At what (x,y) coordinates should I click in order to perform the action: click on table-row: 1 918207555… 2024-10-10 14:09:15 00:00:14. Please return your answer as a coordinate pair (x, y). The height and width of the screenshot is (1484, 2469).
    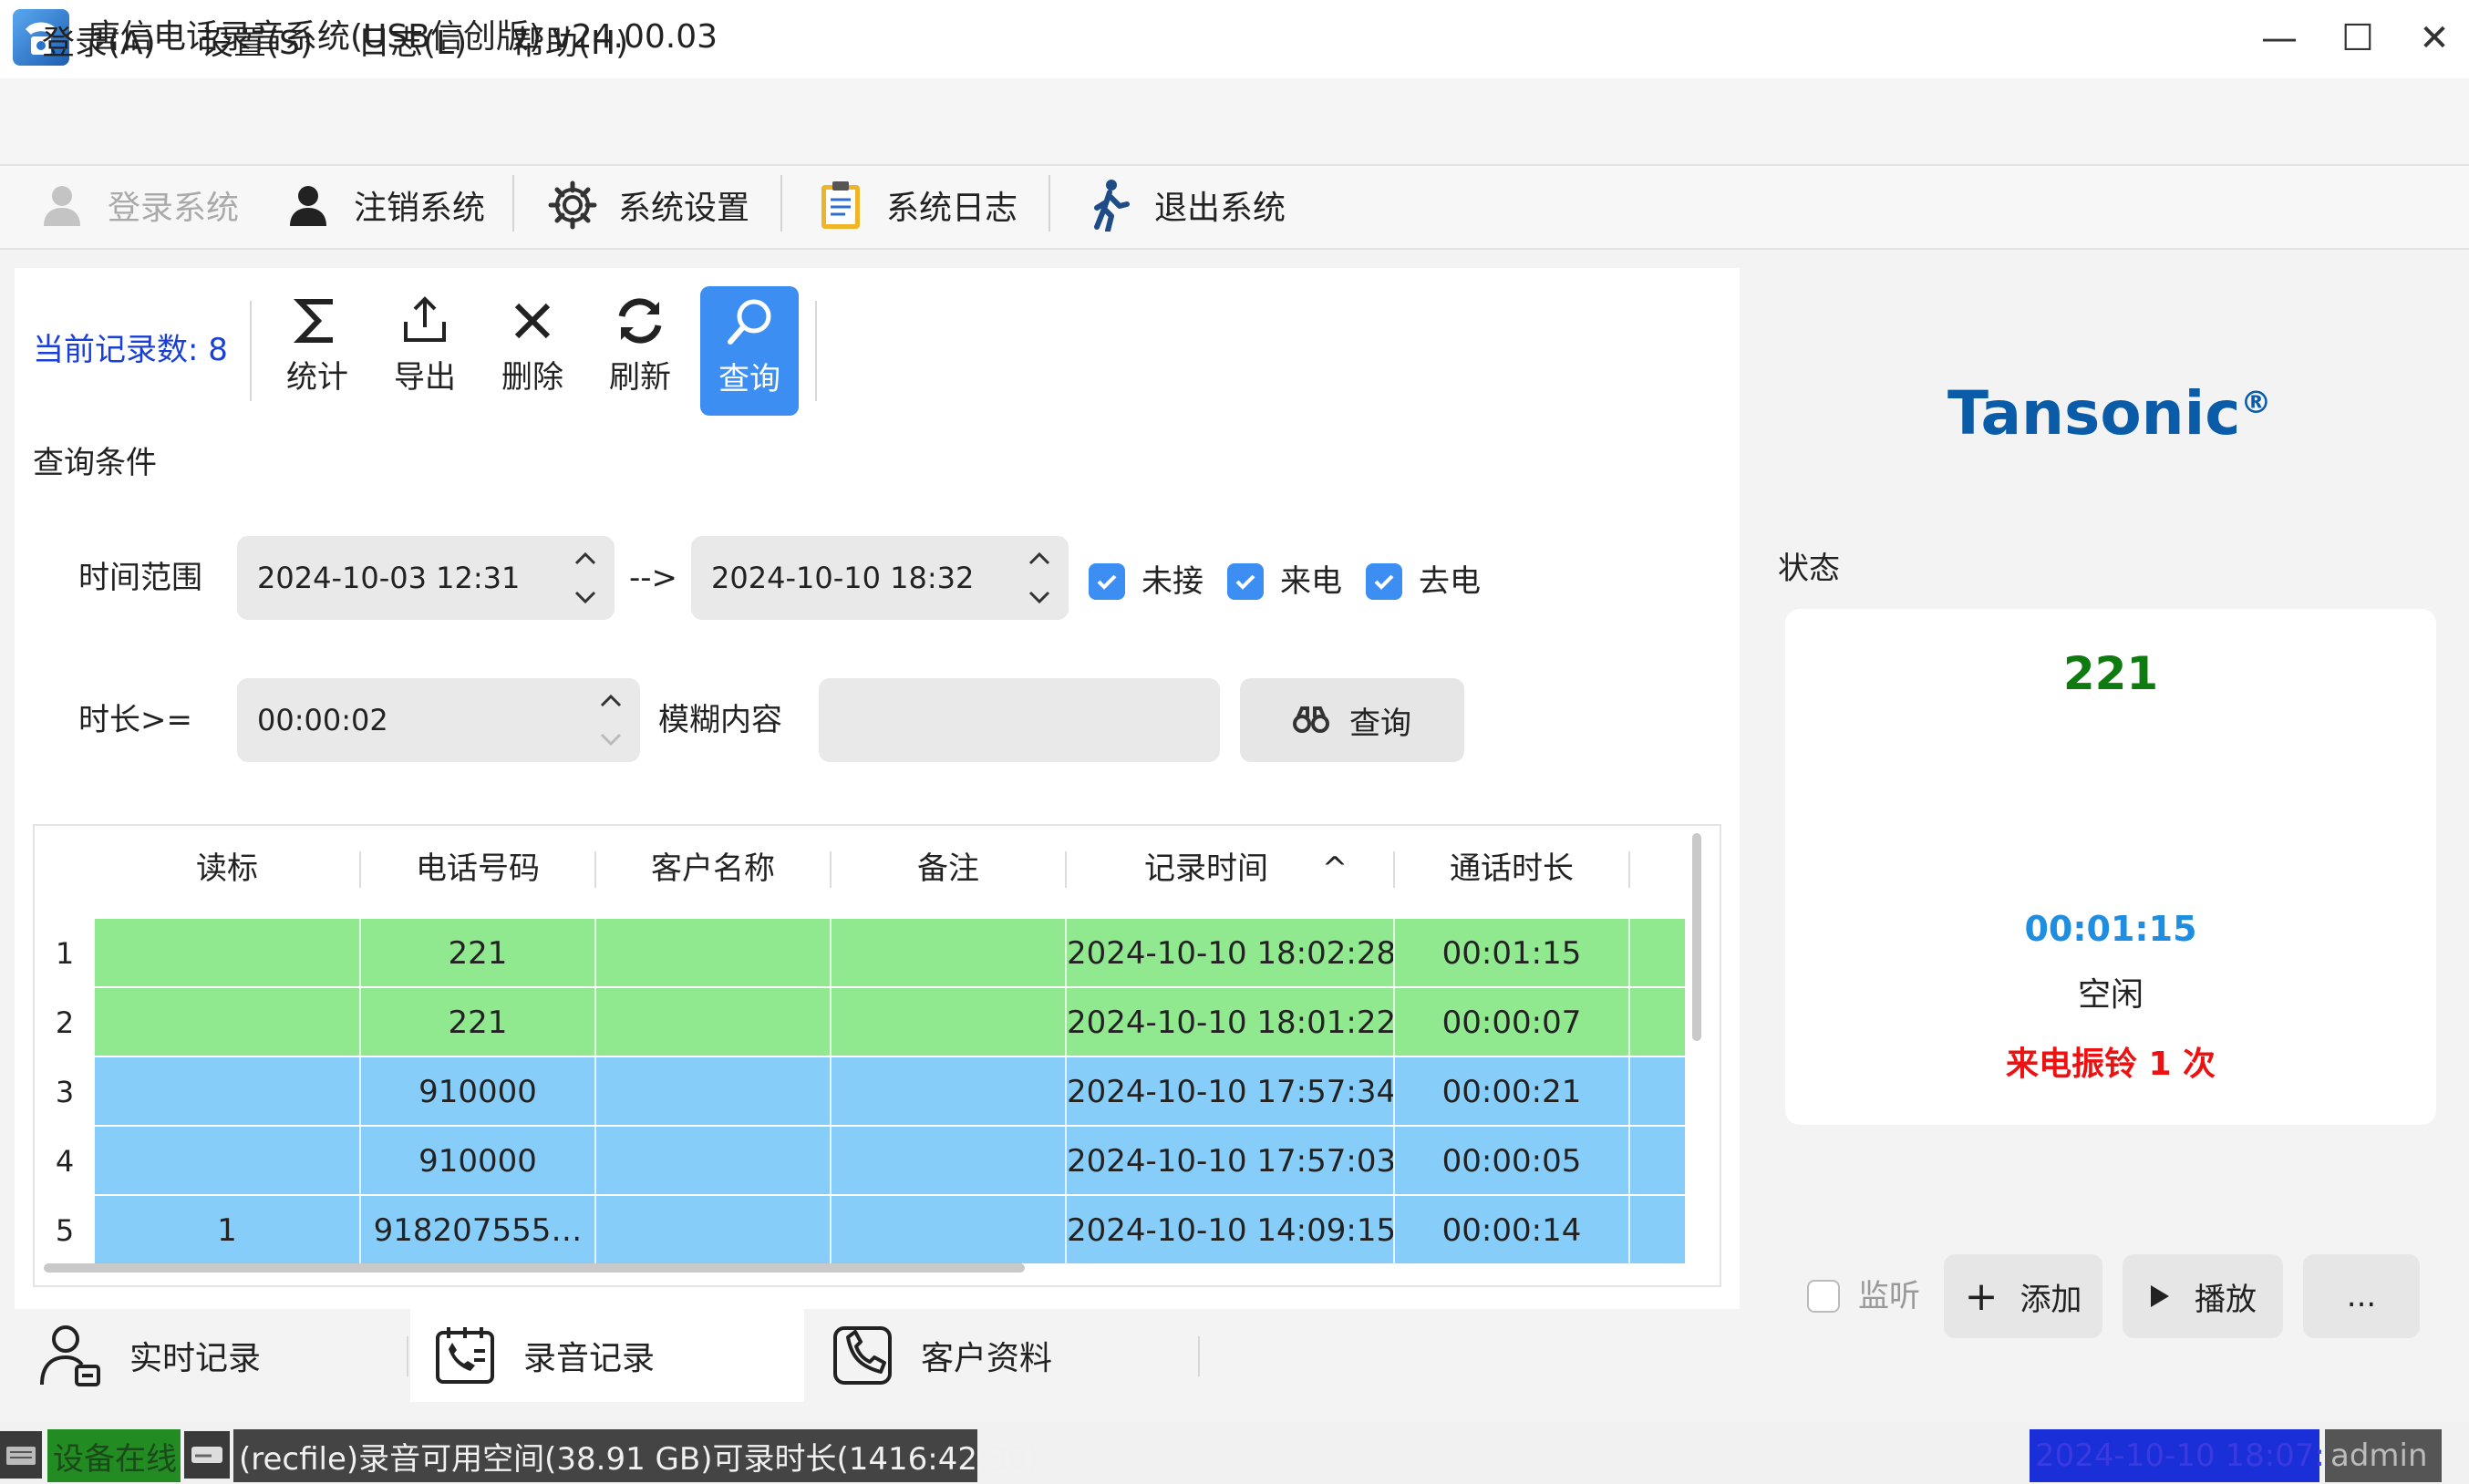
    Looking at the image, I should click on (890, 1230).